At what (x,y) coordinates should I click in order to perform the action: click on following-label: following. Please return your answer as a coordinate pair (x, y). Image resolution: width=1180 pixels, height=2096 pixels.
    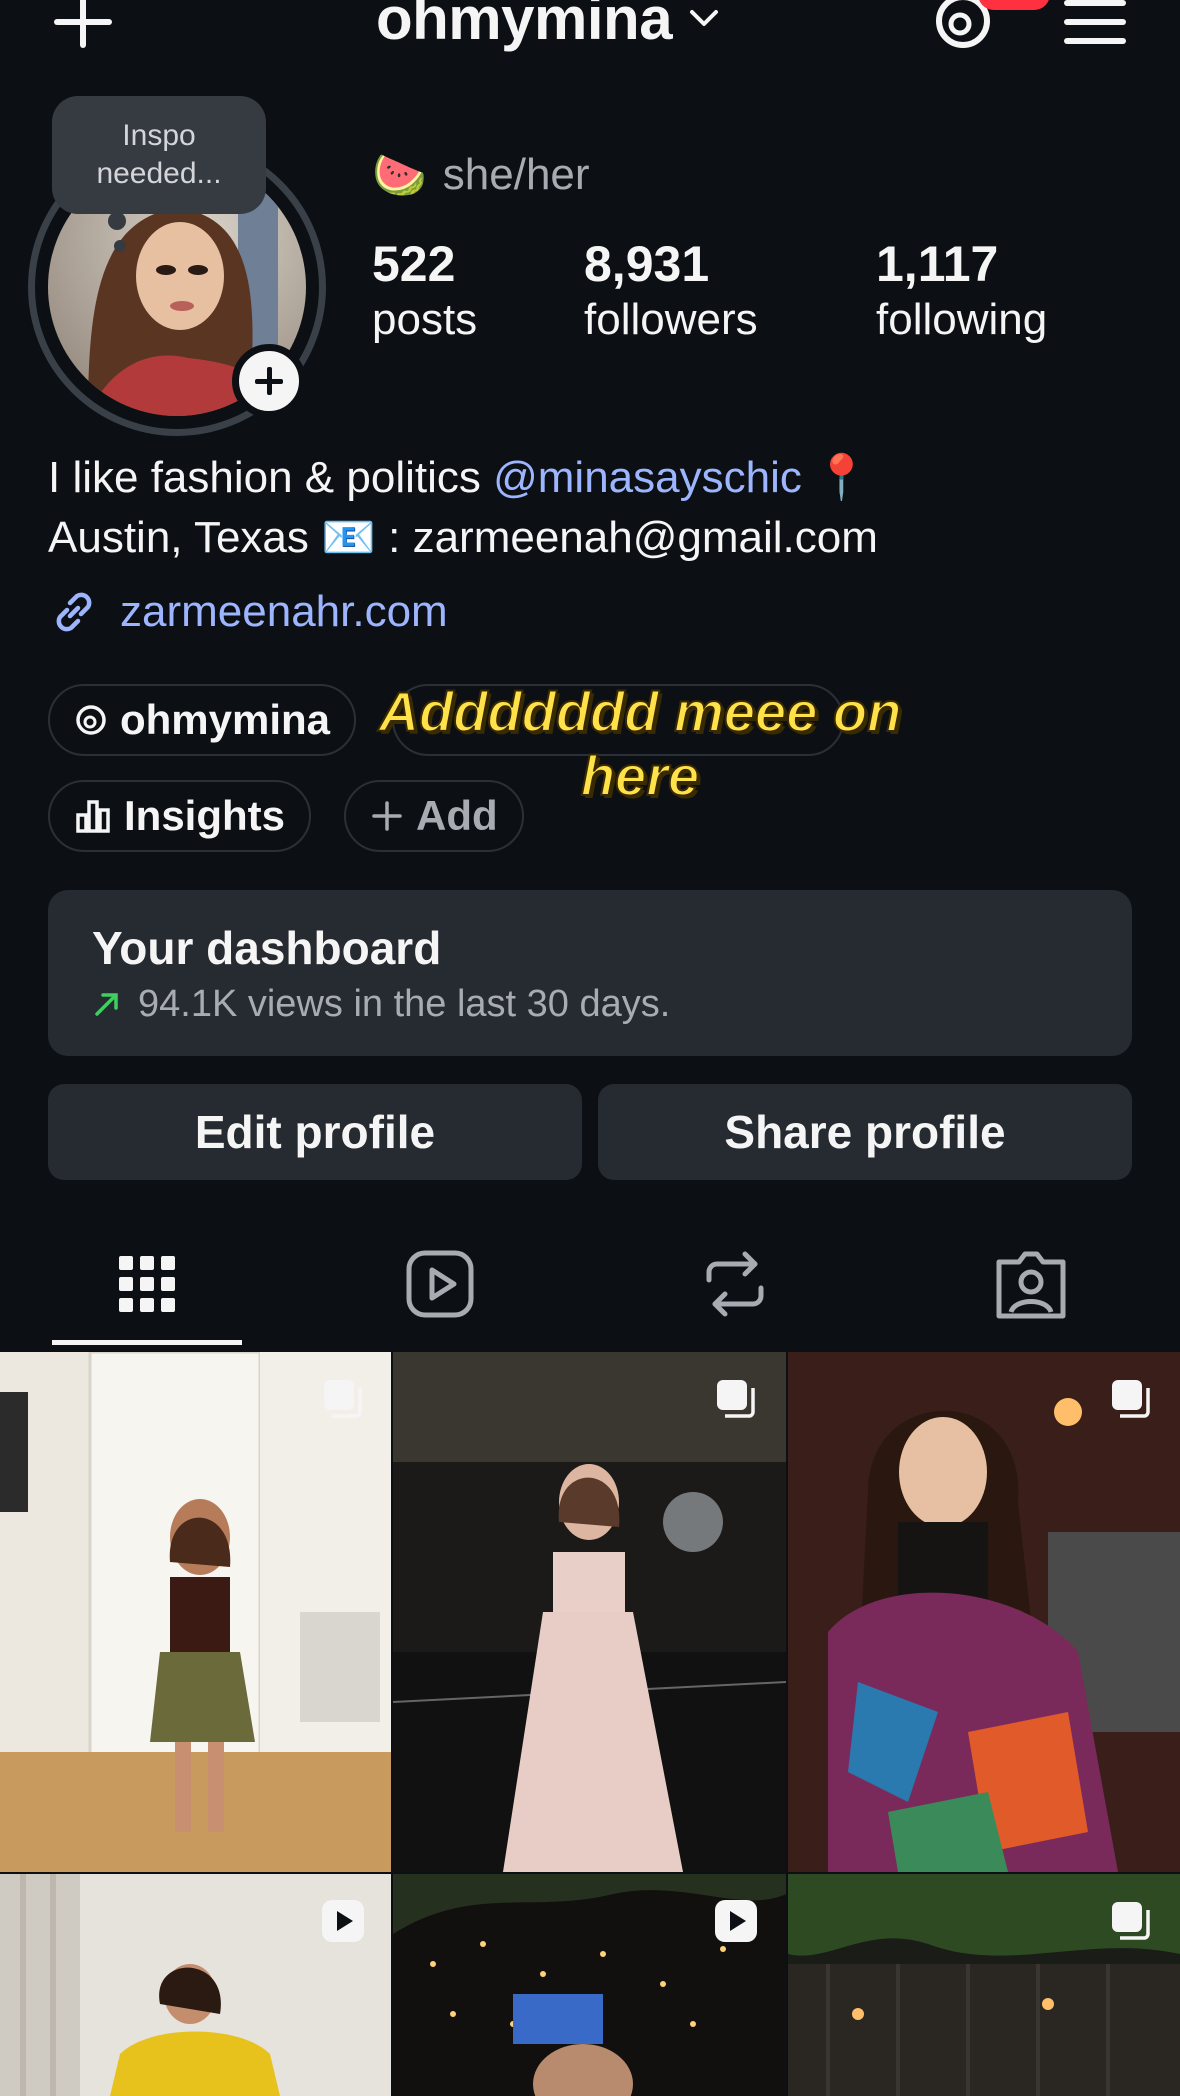
    Looking at the image, I should click on (962, 319).